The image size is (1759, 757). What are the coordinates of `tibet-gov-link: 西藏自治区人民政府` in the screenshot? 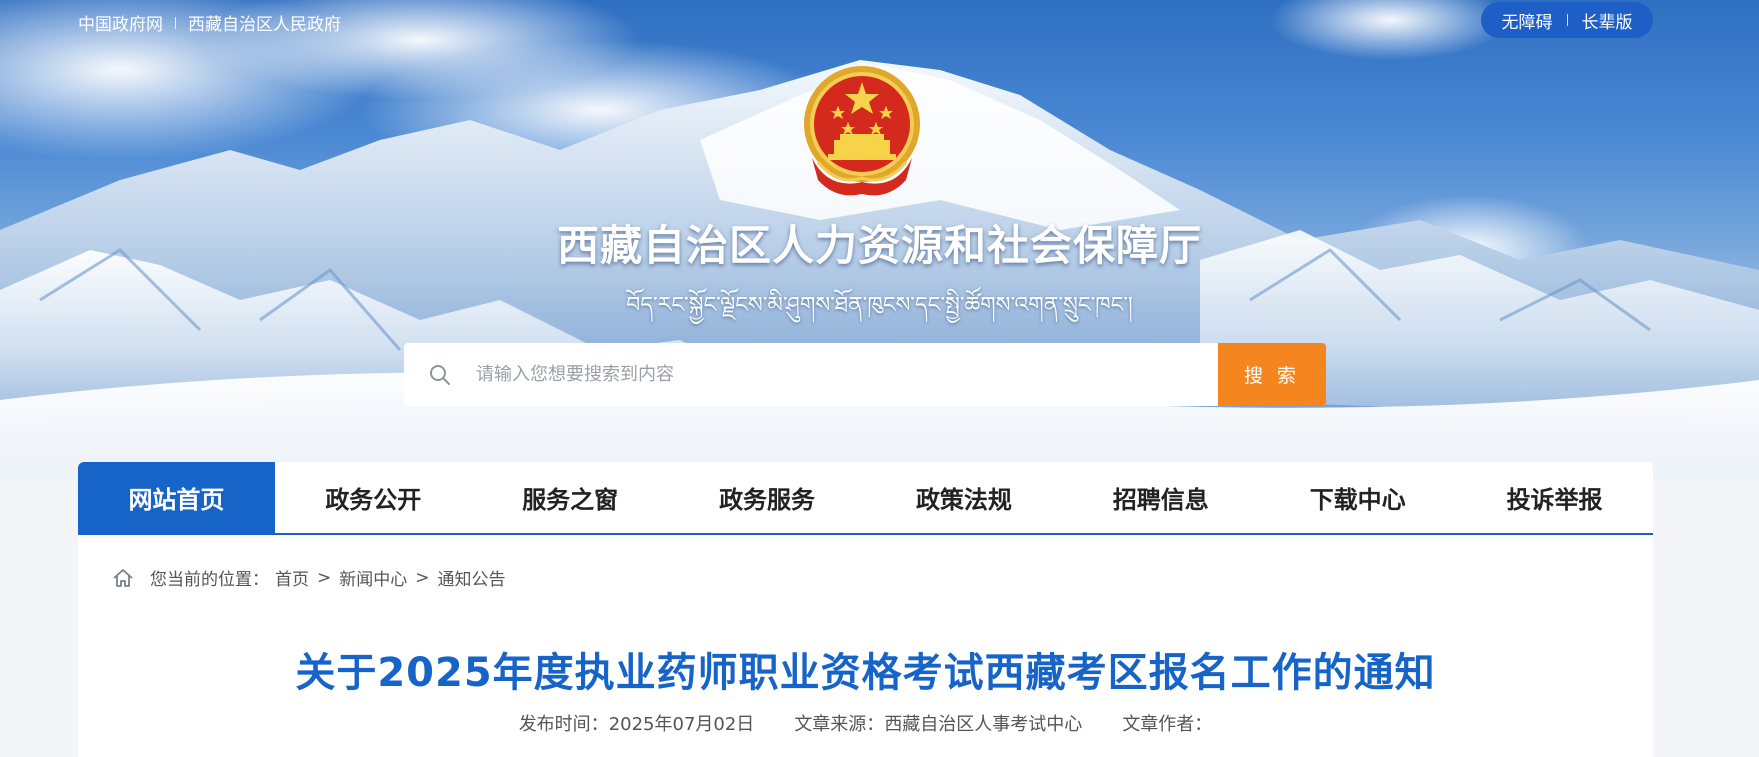 It's located at (264, 22).